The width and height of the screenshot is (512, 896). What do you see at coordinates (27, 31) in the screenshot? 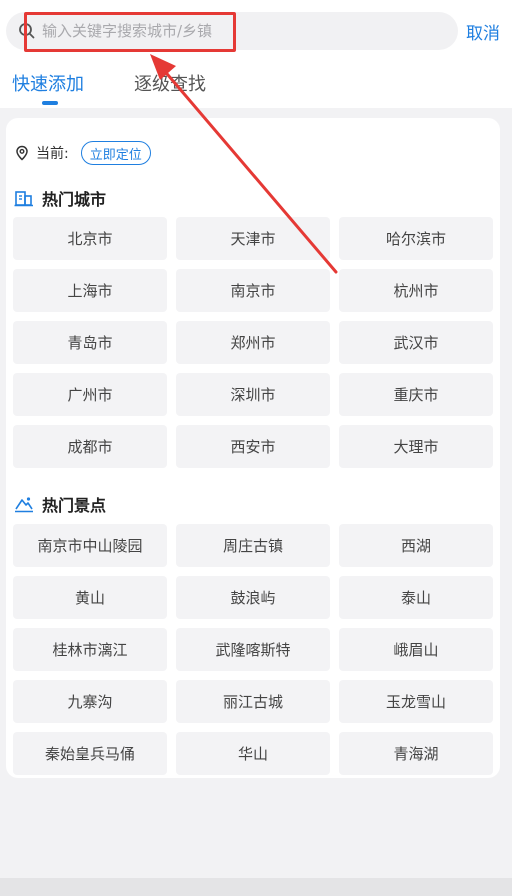
I see `search-icon` at bounding box center [27, 31].